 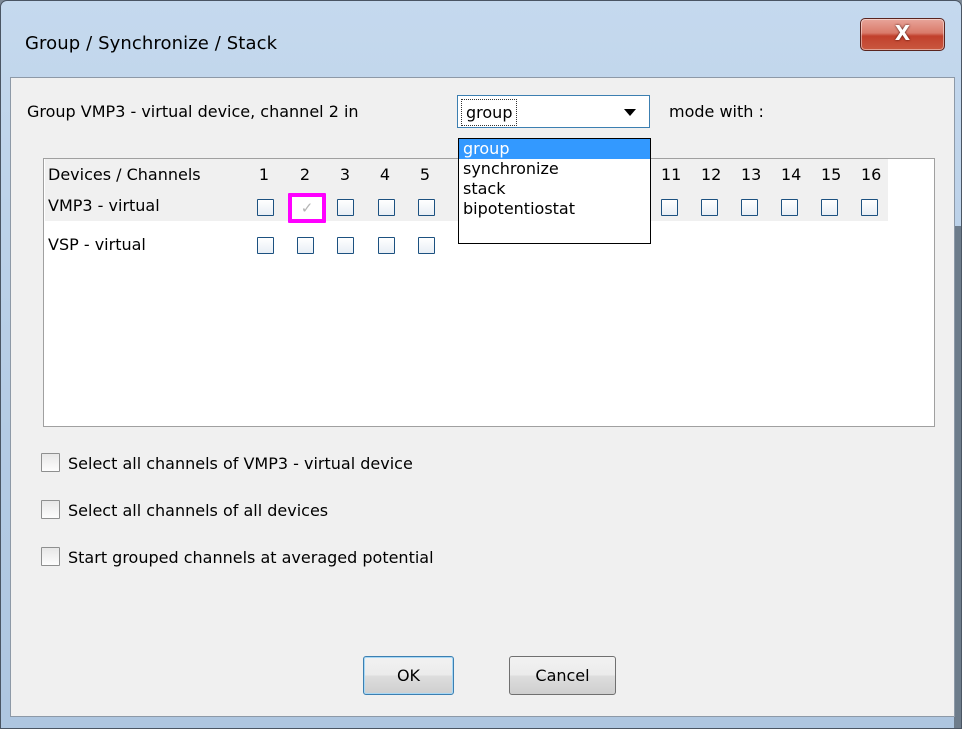 I want to click on vsp-channel-3-checkbox, so click(x=345, y=245).